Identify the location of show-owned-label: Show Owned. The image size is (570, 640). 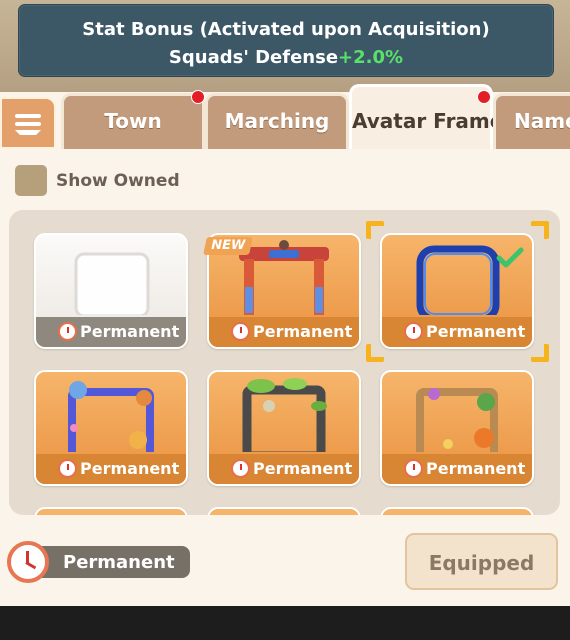
(118, 181).